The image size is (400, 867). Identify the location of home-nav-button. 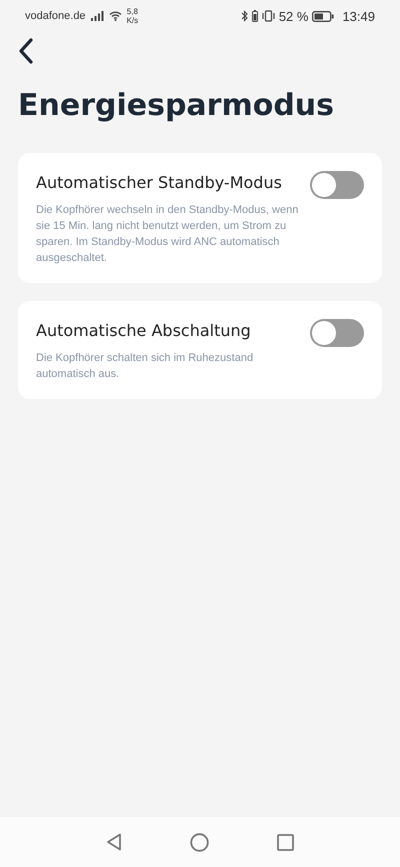
(199, 842).